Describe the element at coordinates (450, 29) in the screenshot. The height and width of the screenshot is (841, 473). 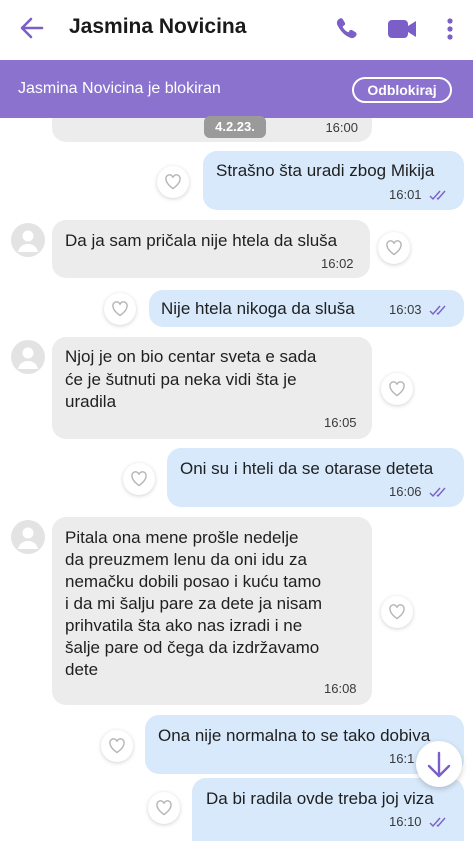
I see `more-options-icon` at that location.